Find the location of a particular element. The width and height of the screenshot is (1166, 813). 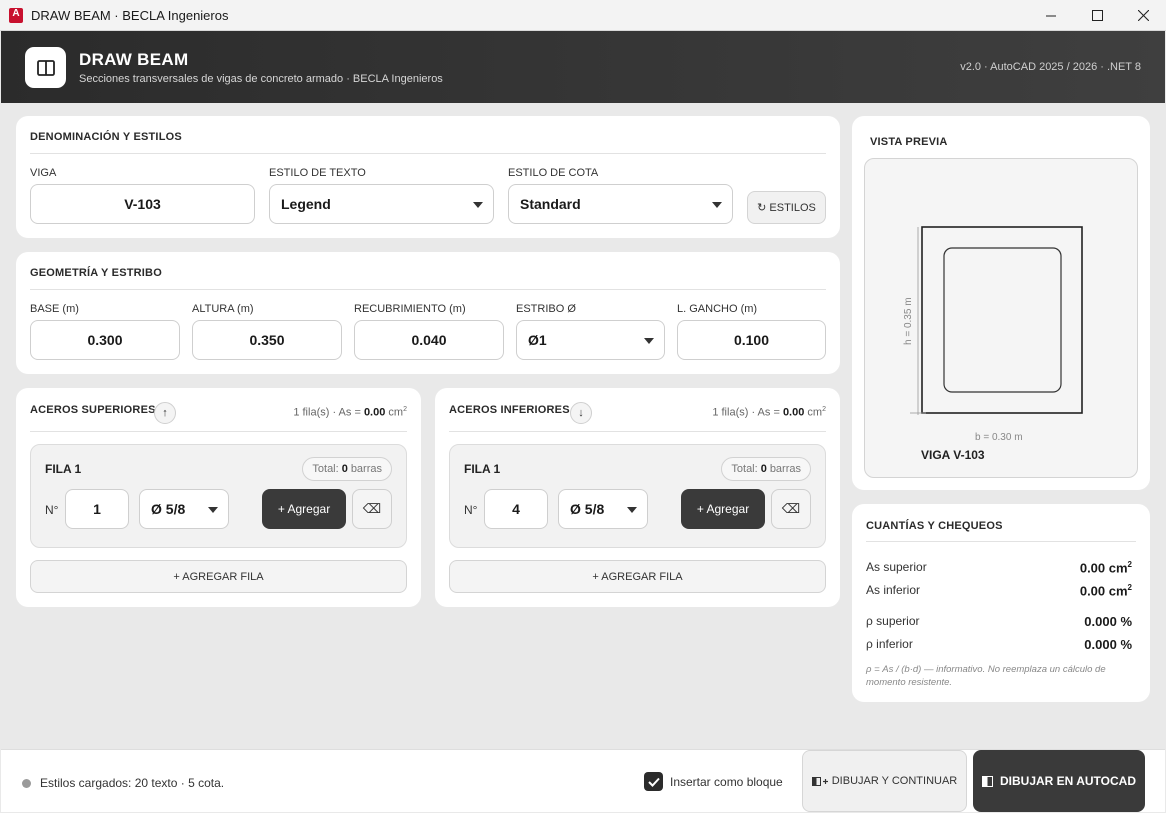

inferiores-as-info: 1 fila(s) · As = 0.00 cm2 is located at coordinates (769, 412).